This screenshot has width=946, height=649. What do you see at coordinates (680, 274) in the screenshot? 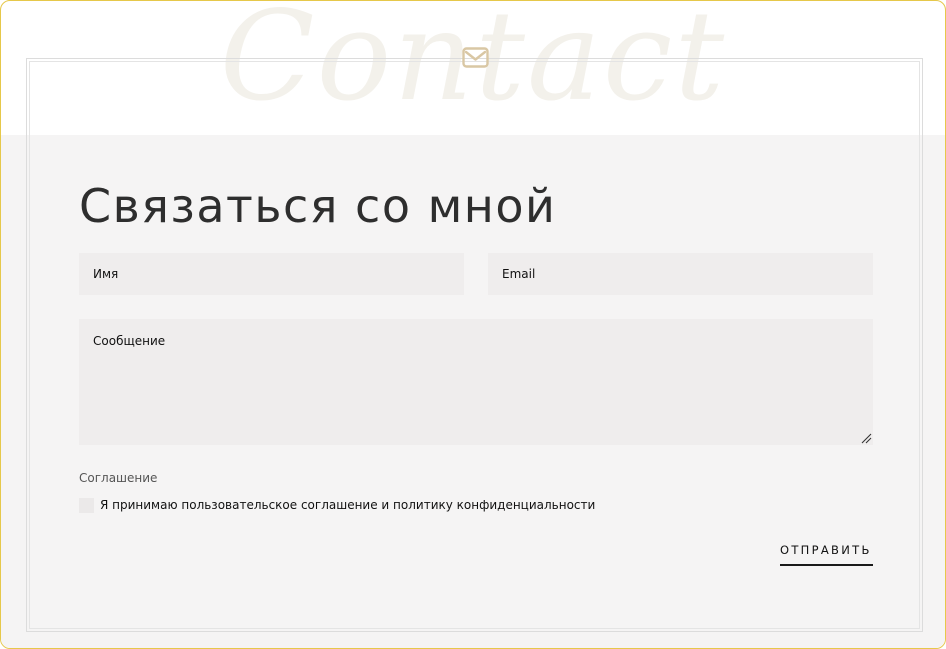
I see `email-field` at bounding box center [680, 274].